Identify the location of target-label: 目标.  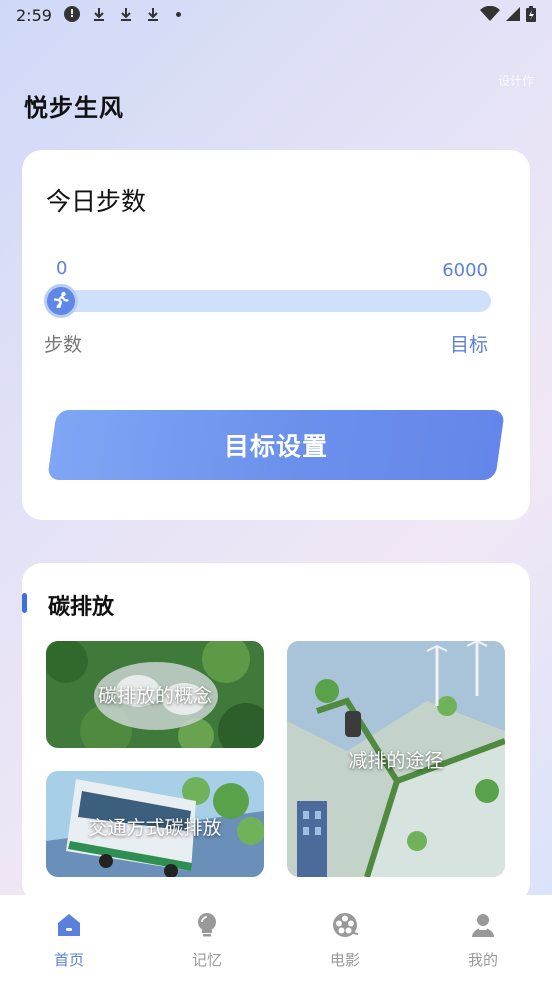
(468, 345).